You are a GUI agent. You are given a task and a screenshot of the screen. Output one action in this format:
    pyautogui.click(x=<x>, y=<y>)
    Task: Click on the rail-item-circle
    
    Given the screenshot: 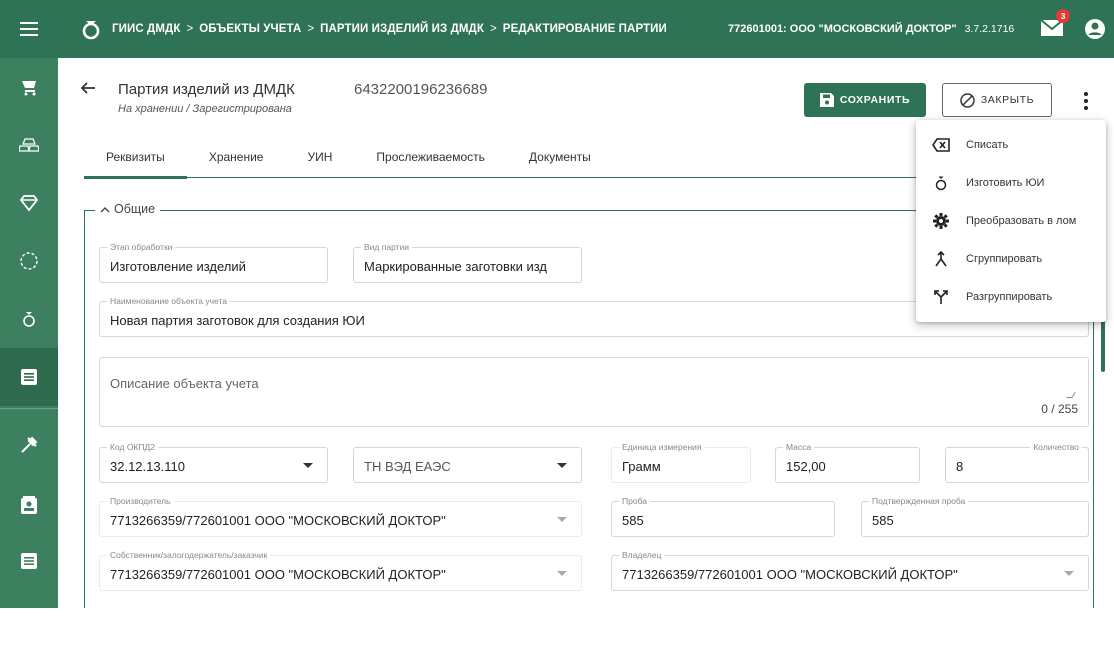 What is the action you would take?
    pyautogui.click(x=29, y=261)
    